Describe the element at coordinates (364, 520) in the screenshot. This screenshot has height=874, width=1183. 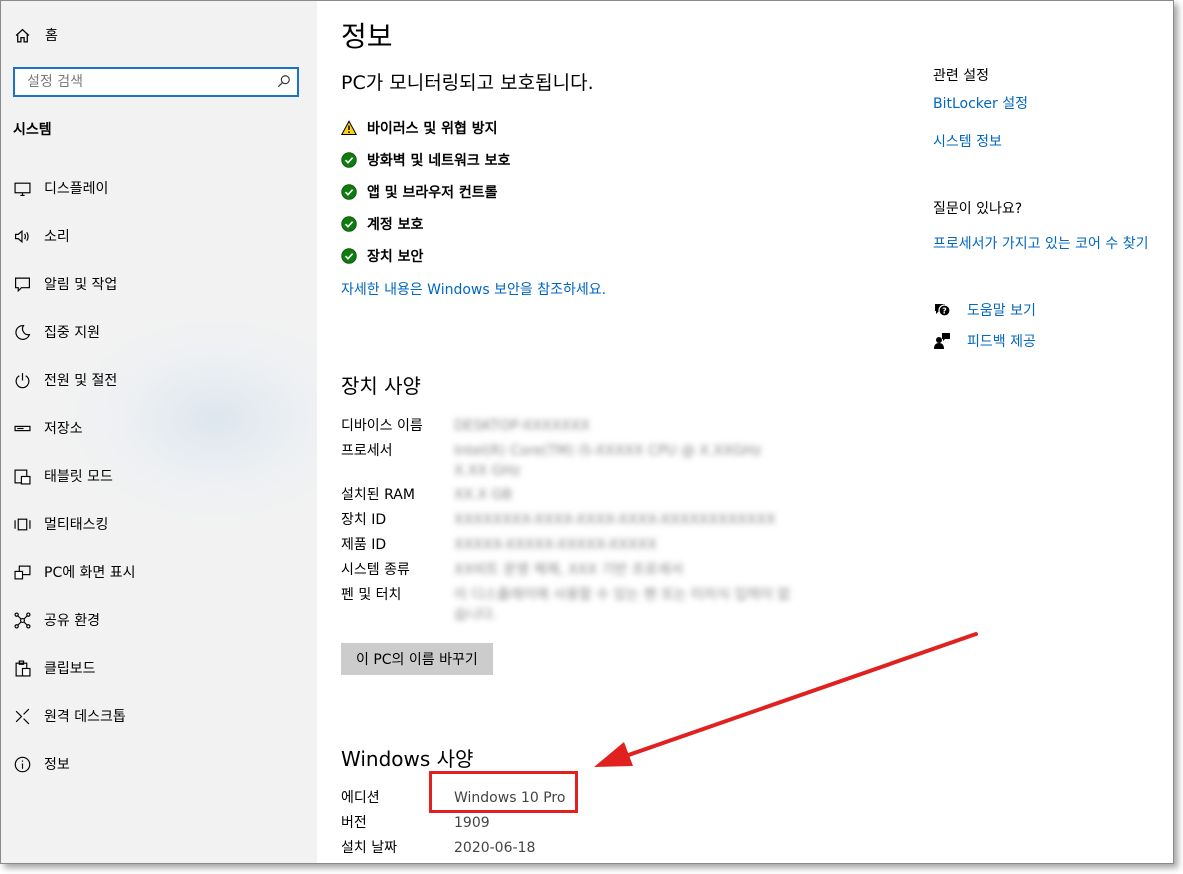
I see `spec-label: 장치 ID` at that location.